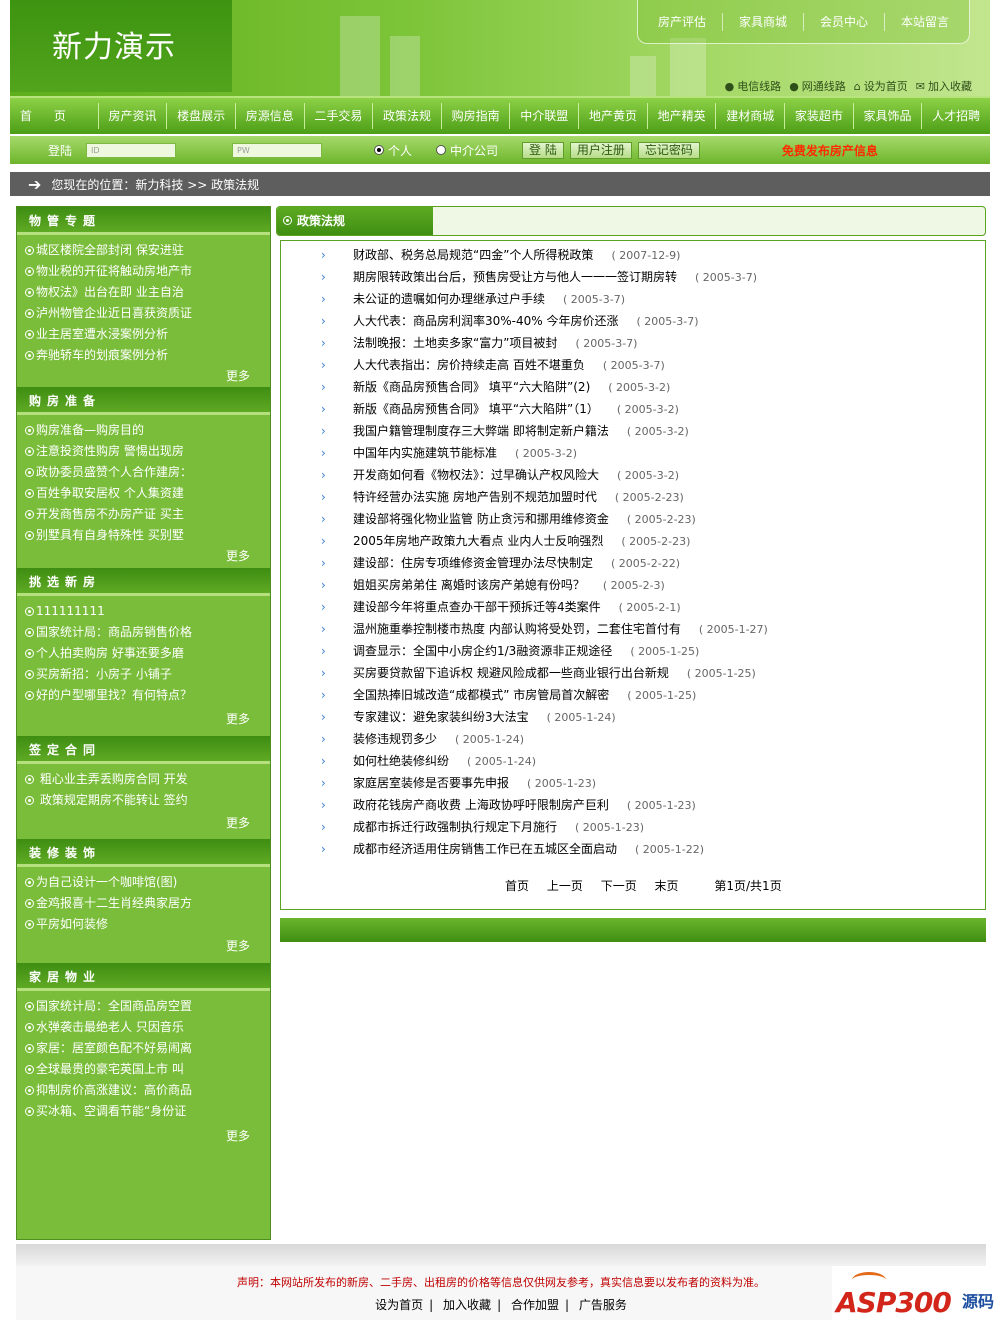 Image resolution: width=1007 pixels, height=1320 pixels. I want to click on nav-agency: 中介联盟, so click(543, 116).